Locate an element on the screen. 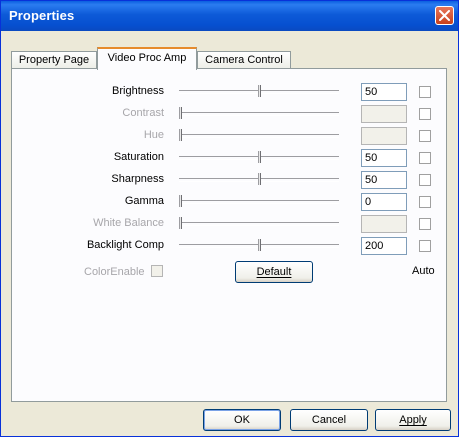 This screenshot has width=459, height=437. sharpness-auto-checkbox is located at coordinates (425, 180).